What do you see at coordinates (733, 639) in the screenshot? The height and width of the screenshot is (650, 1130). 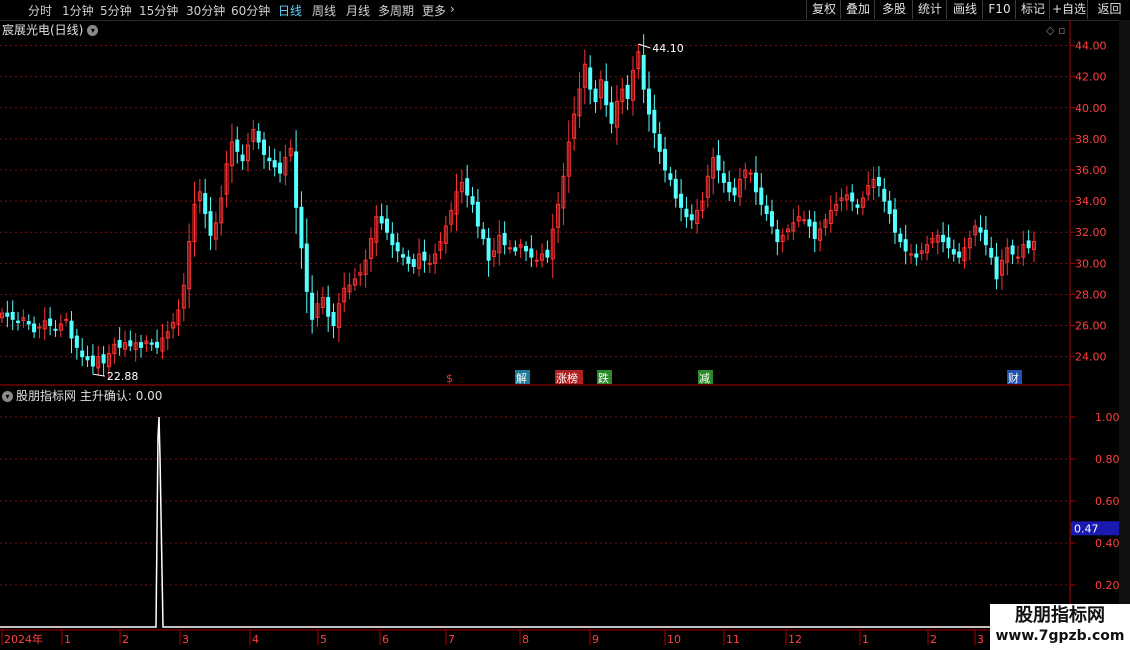 I see `x-tick-label: 11` at bounding box center [733, 639].